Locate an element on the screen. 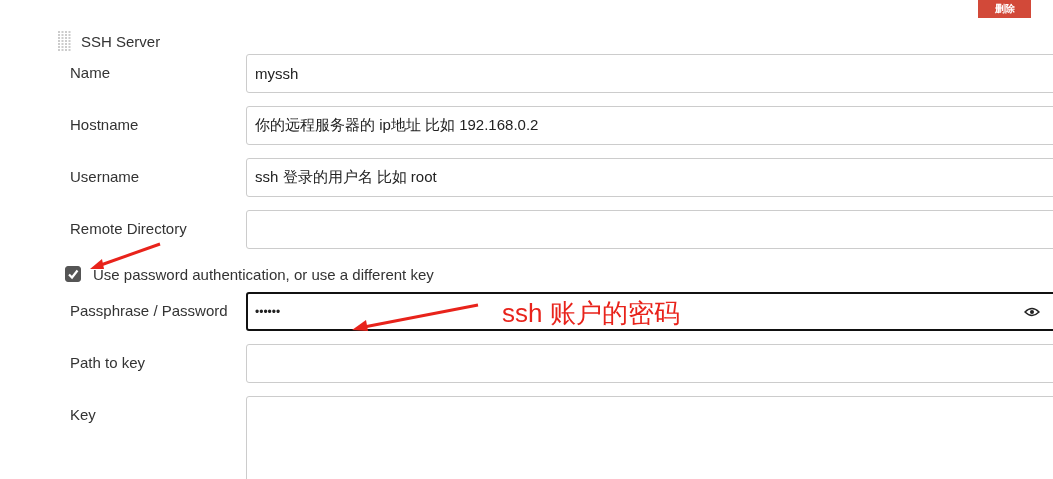 The width and height of the screenshot is (1053, 479). checkbox is located at coordinates (73, 274).